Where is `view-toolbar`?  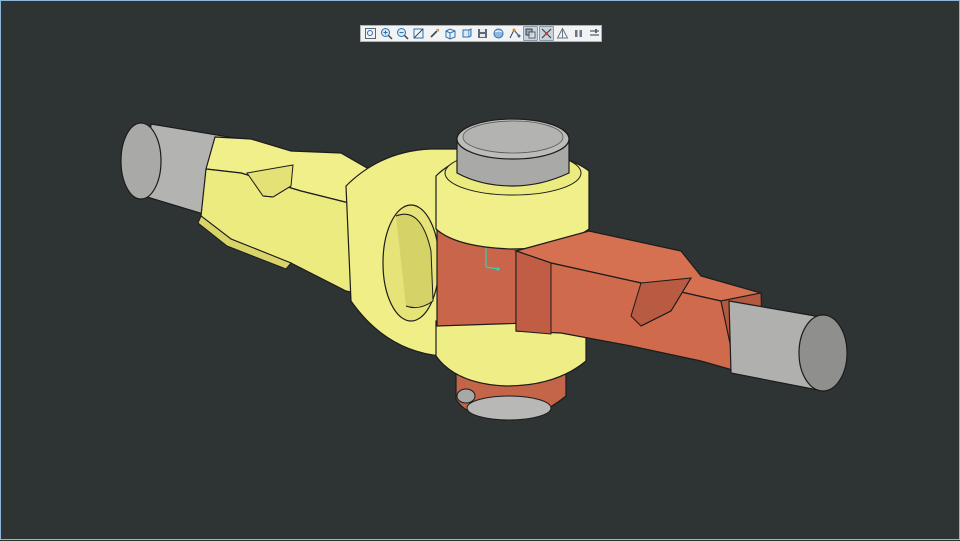 view-toolbar is located at coordinates (481, 33).